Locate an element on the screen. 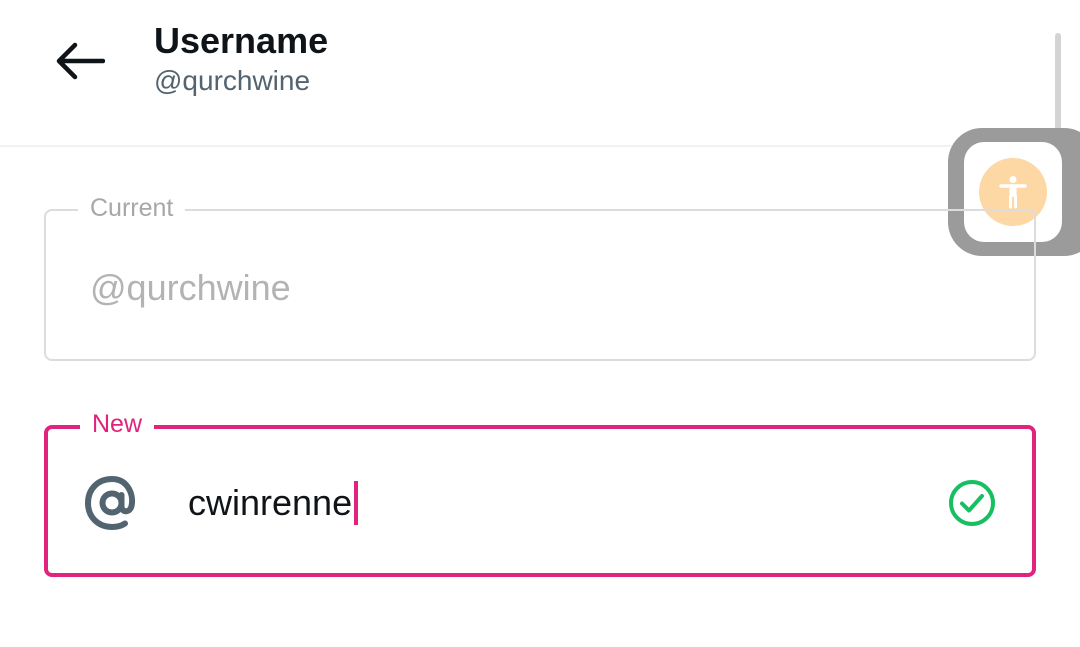 The width and height of the screenshot is (1080, 647). at-sign-icon is located at coordinates (112, 503).